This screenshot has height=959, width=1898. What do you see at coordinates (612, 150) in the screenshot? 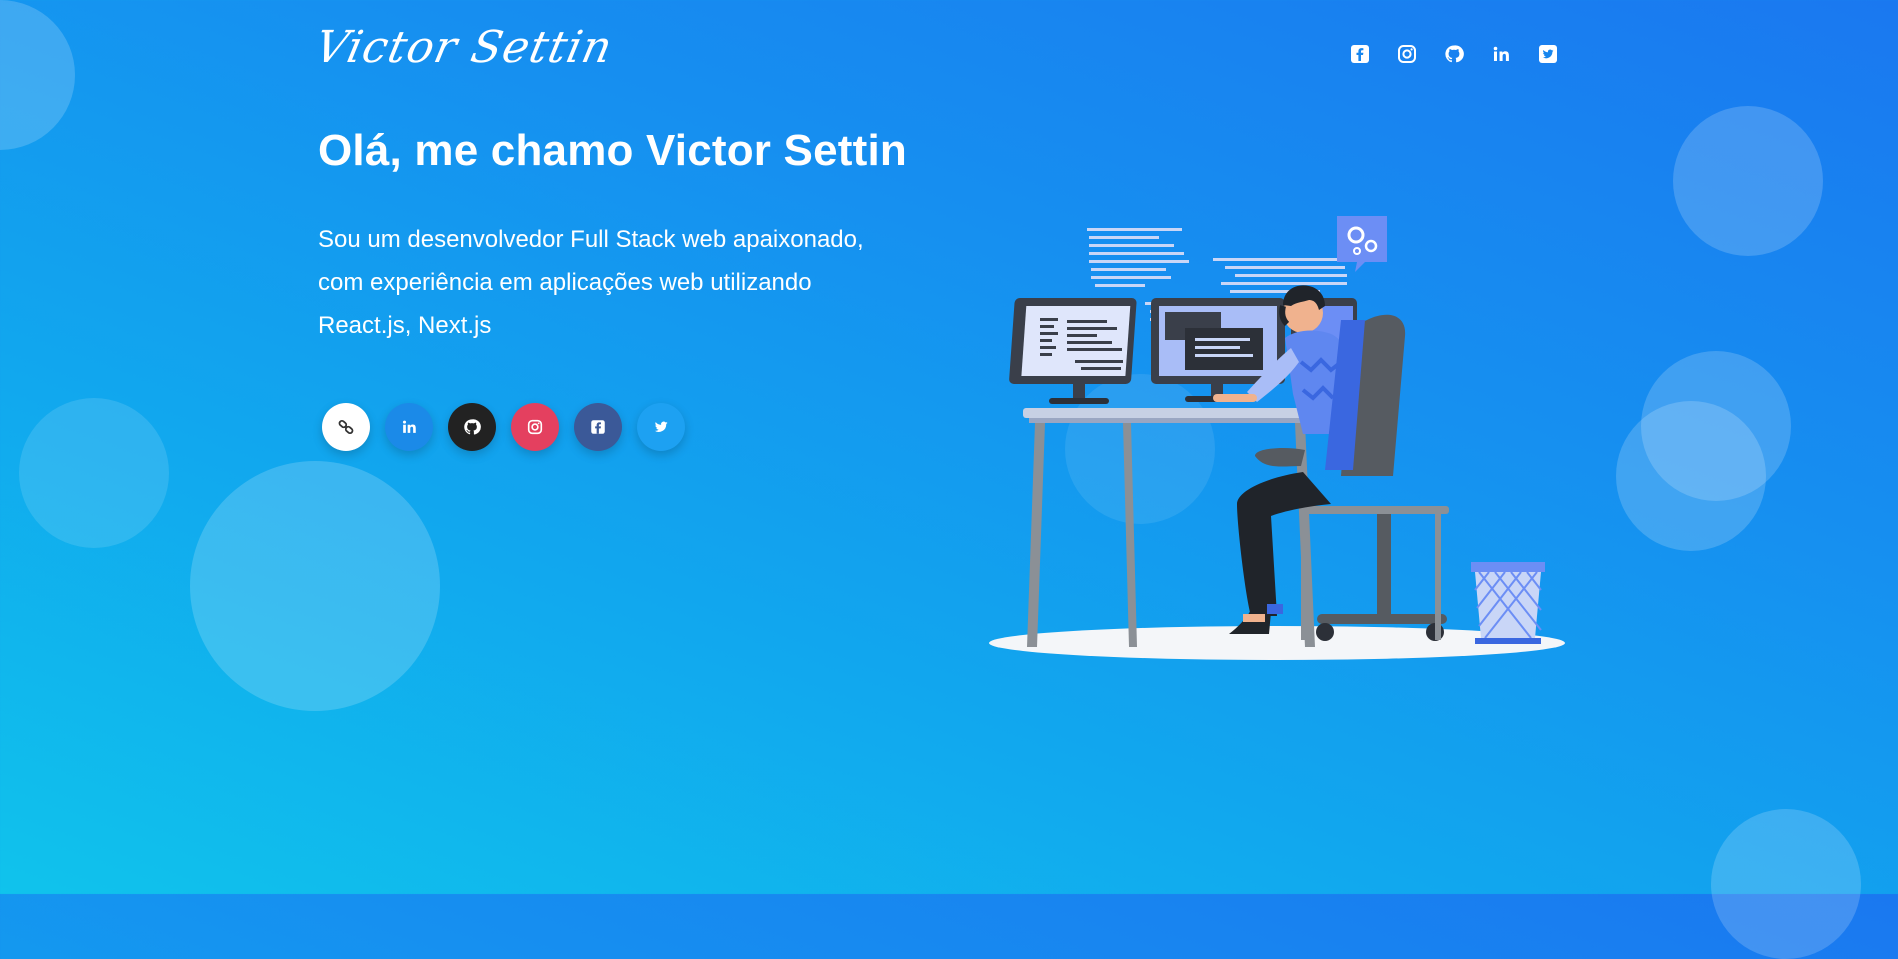
I see `hero-title: Olá, me chamo Victor Settin` at bounding box center [612, 150].